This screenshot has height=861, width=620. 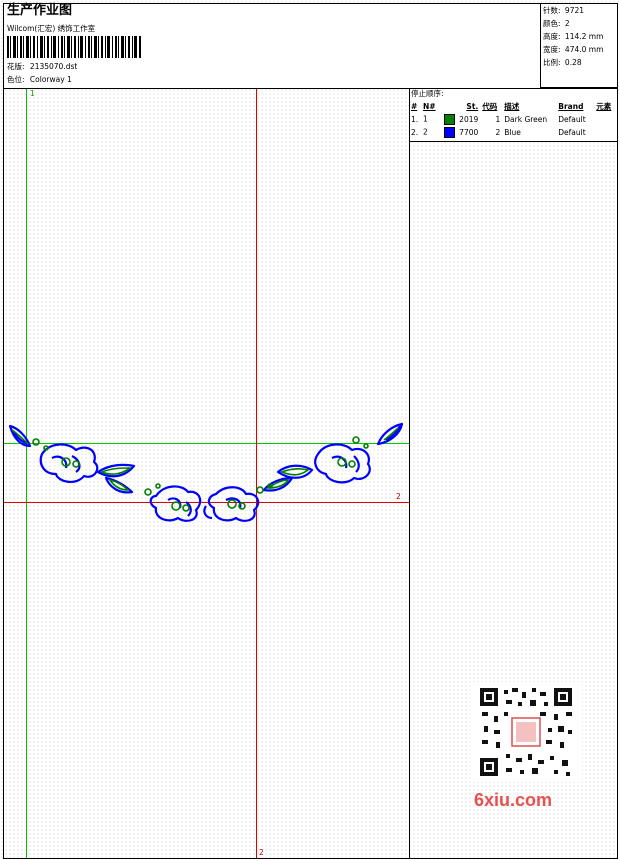 I want to click on colors-row: 颜色: 2, so click(x=556, y=23).